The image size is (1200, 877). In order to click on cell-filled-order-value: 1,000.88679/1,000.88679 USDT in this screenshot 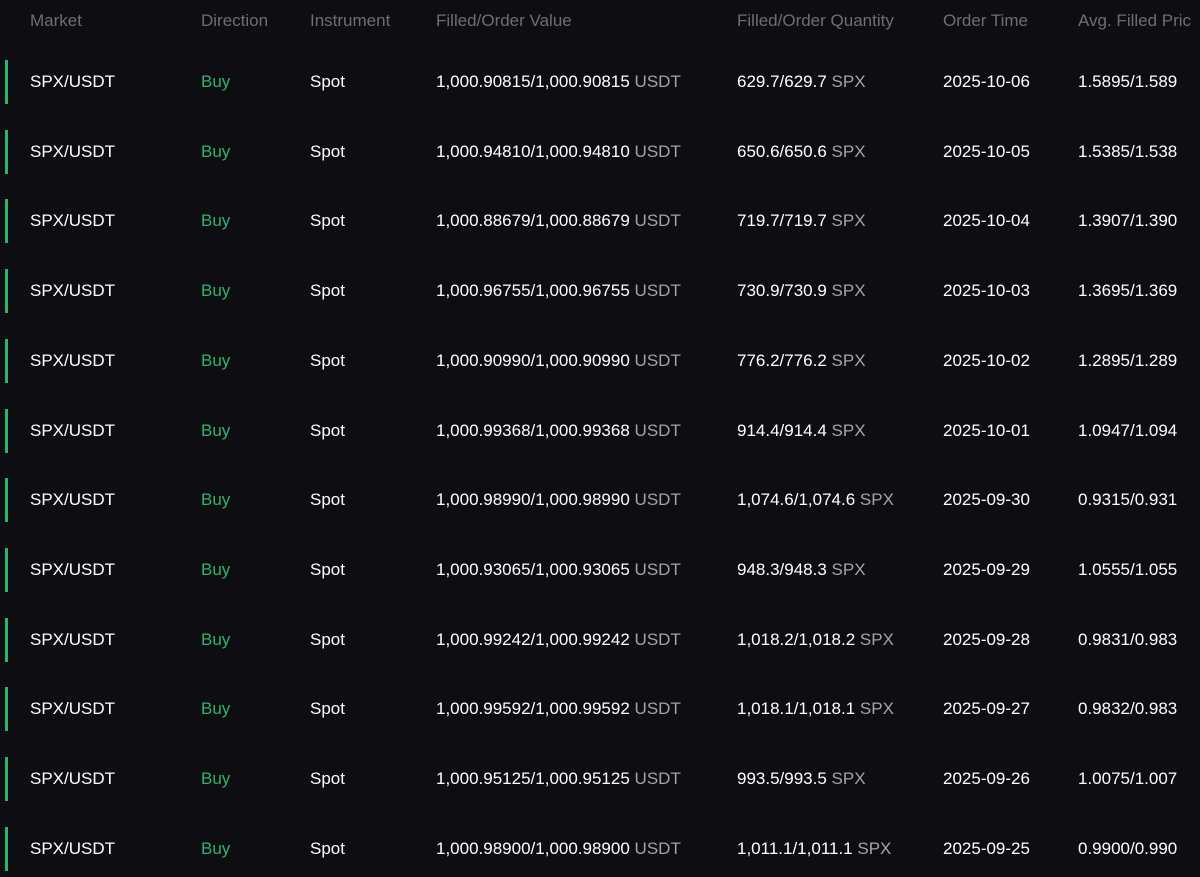, I will do `click(558, 221)`.